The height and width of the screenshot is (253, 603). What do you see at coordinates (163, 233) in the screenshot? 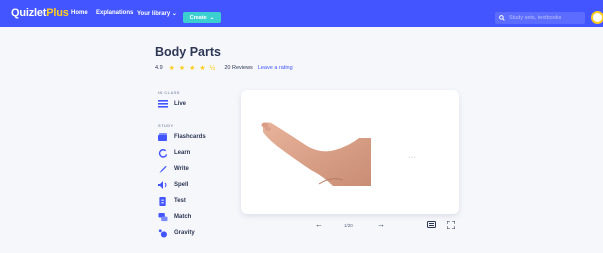
I see `gravity-icon` at bounding box center [163, 233].